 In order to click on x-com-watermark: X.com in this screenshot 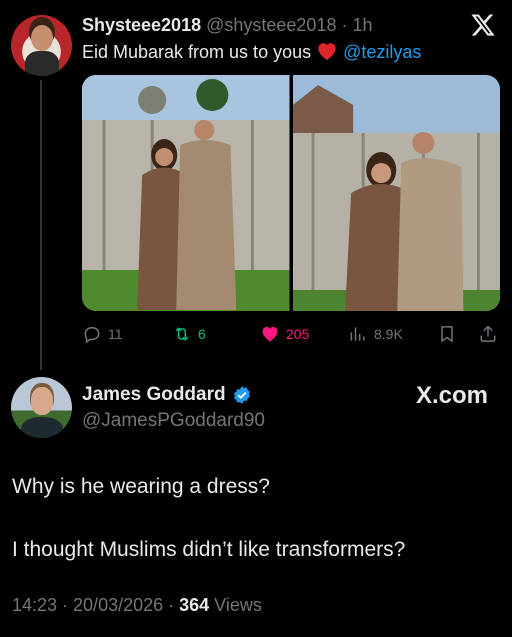, I will do `click(451, 395)`.